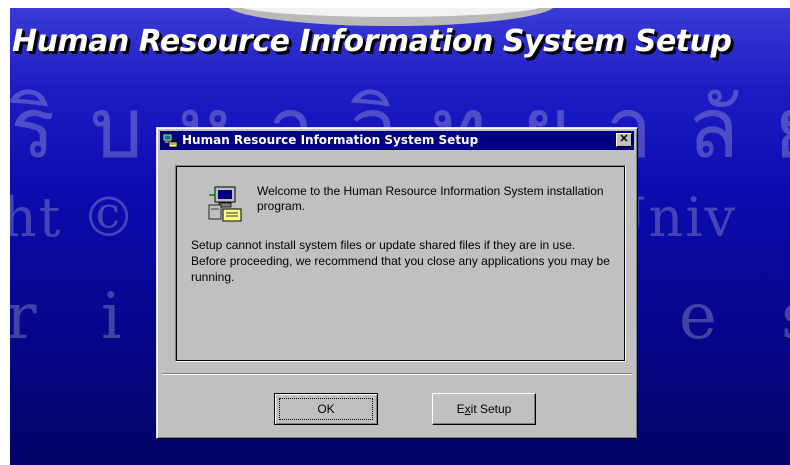 The image size is (790, 465). I want to click on button-separator, so click(397, 374).